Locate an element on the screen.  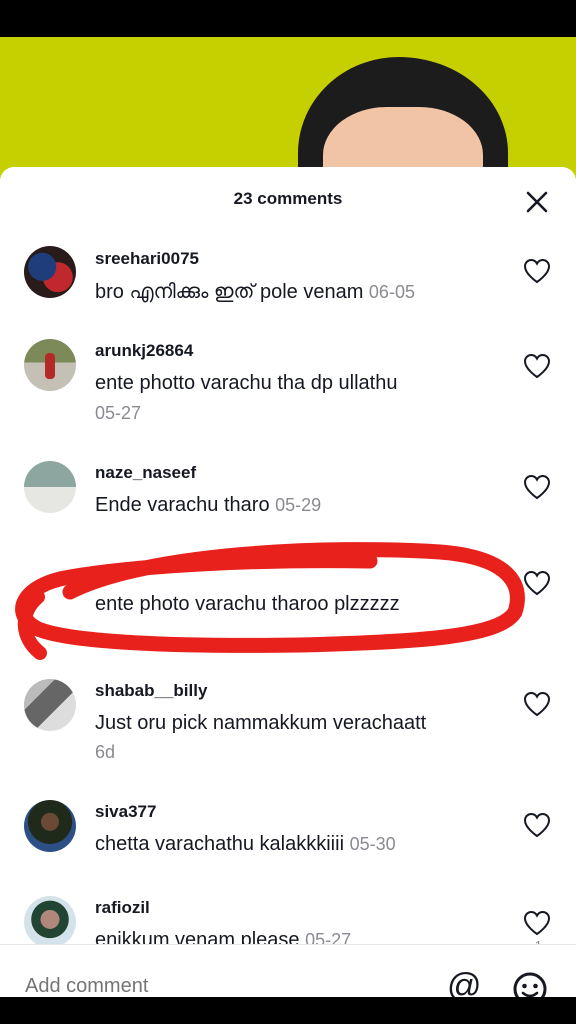
status-bar is located at coordinates (288, 18).